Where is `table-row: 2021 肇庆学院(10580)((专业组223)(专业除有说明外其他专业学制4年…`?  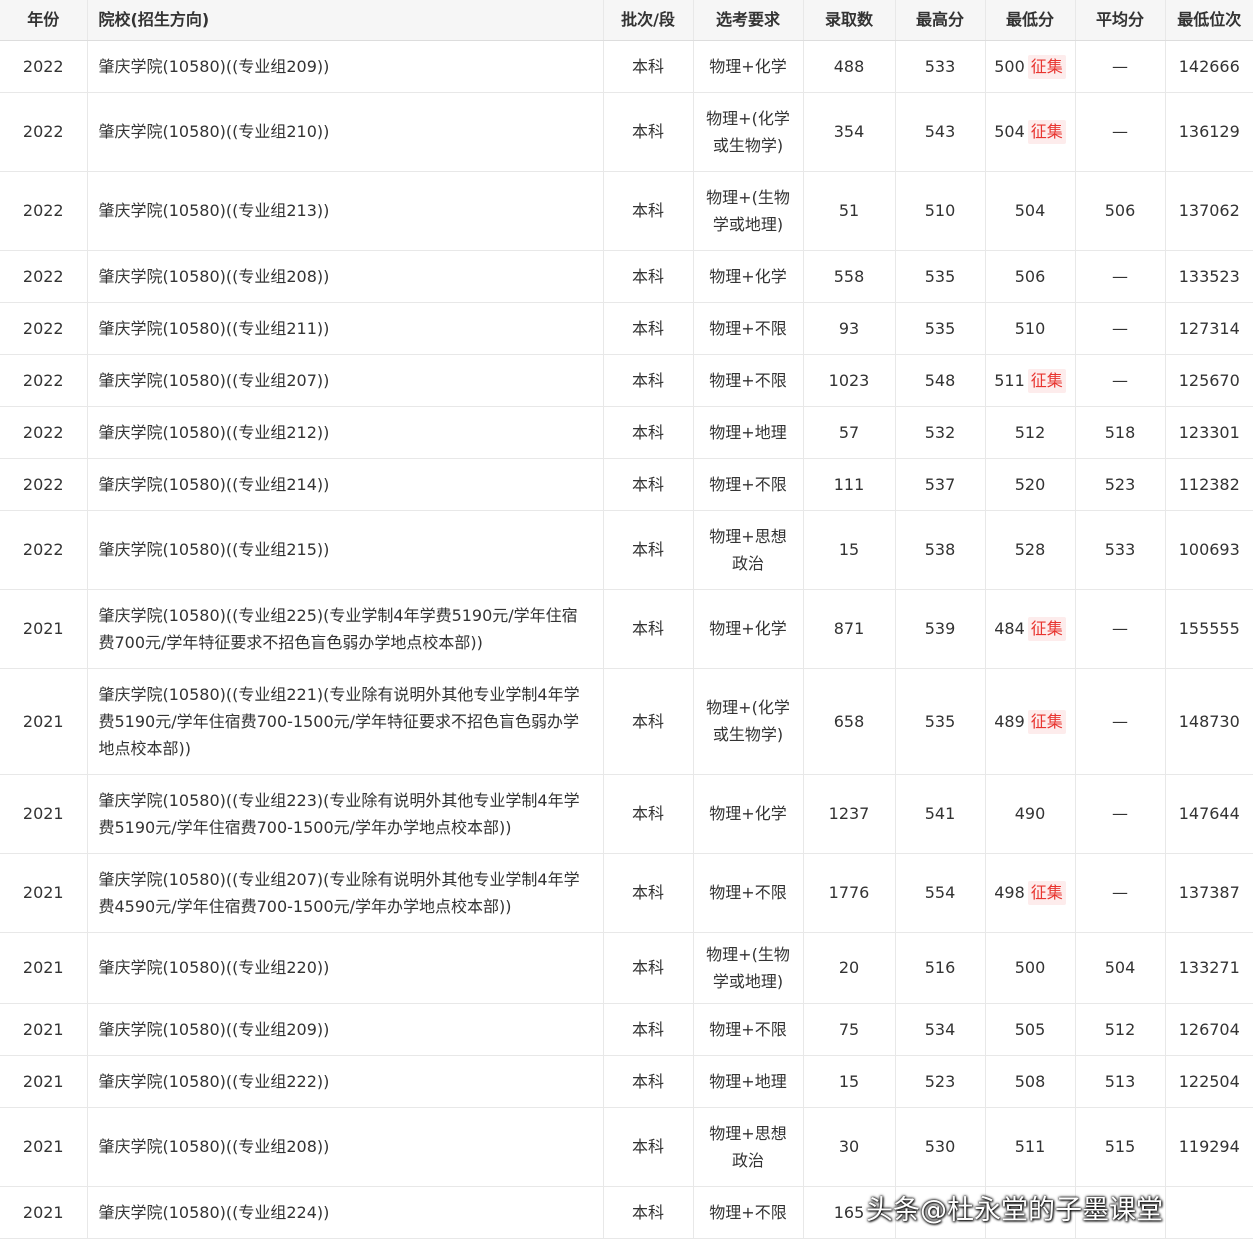
table-row: 2021 肇庆学院(10580)((专业组223)(专业除有说明外其他专业学制4年… is located at coordinates (626, 814).